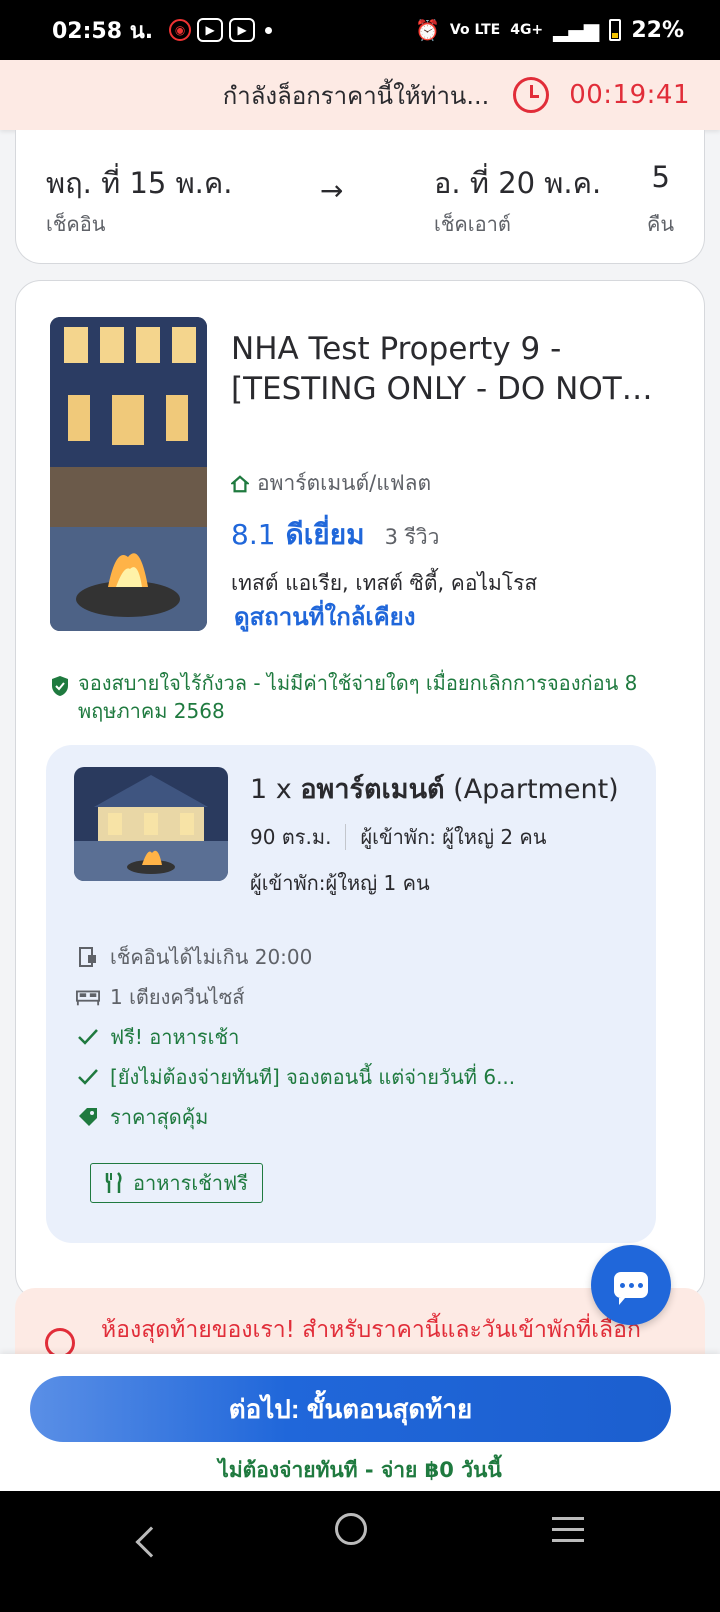  I want to click on back-icon, so click(151, 1542).